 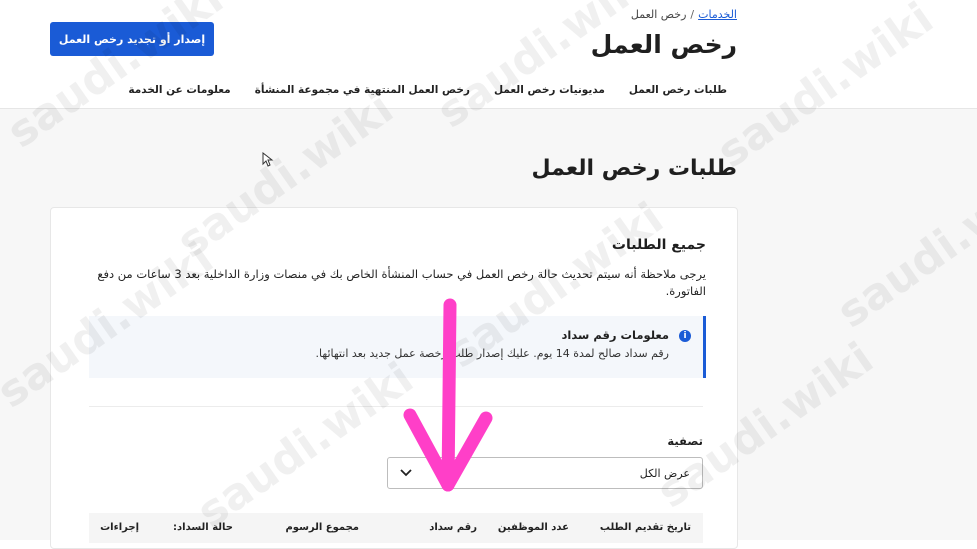 What do you see at coordinates (453, 527) in the screenshot?
I see `col-sadad-number: رقم سداد` at bounding box center [453, 527].